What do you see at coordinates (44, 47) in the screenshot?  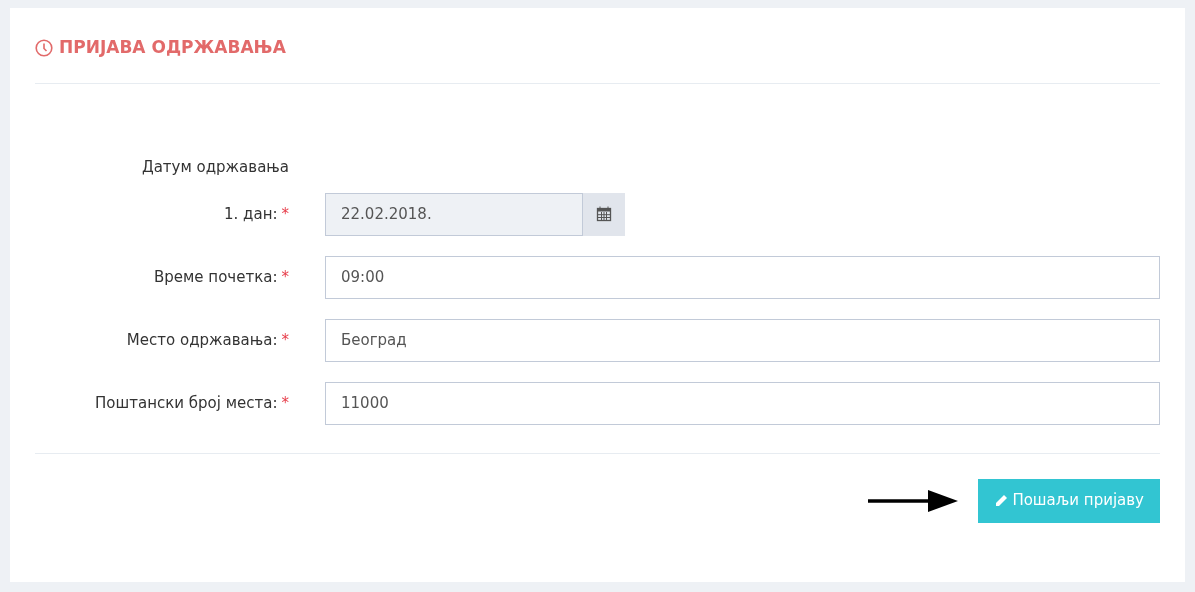 I see `clock-icon` at bounding box center [44, 47].